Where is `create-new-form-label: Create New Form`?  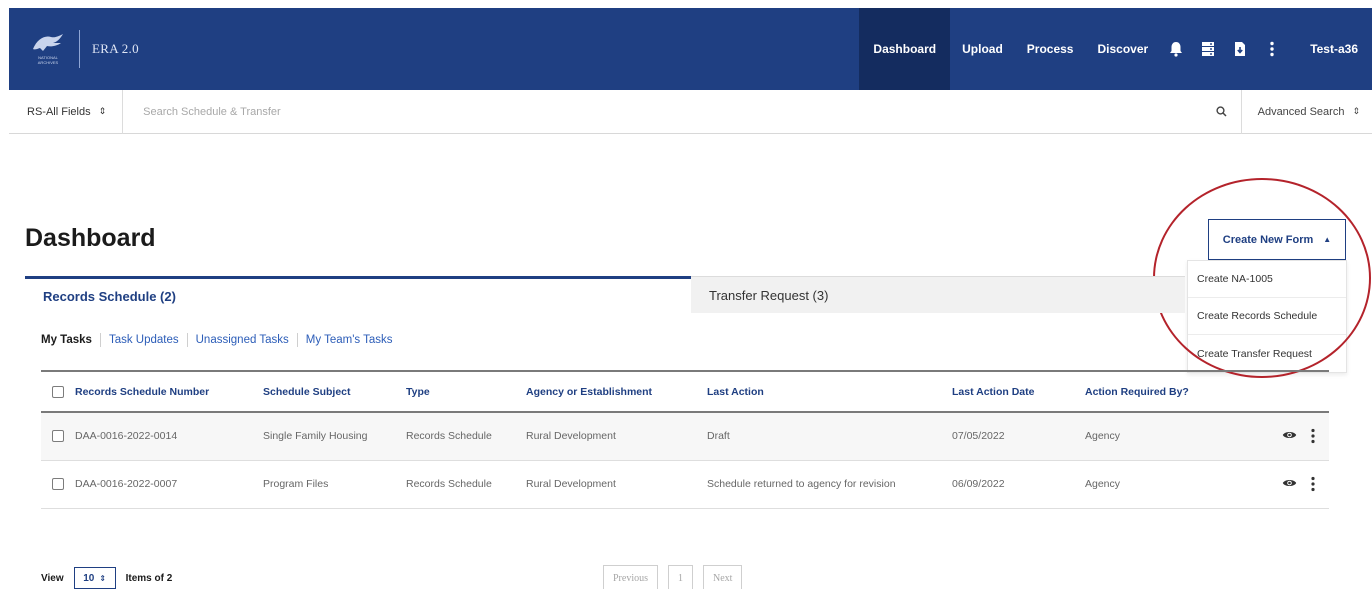 create-new-form-label: Create New Form is located at coordinates (1268, 239).